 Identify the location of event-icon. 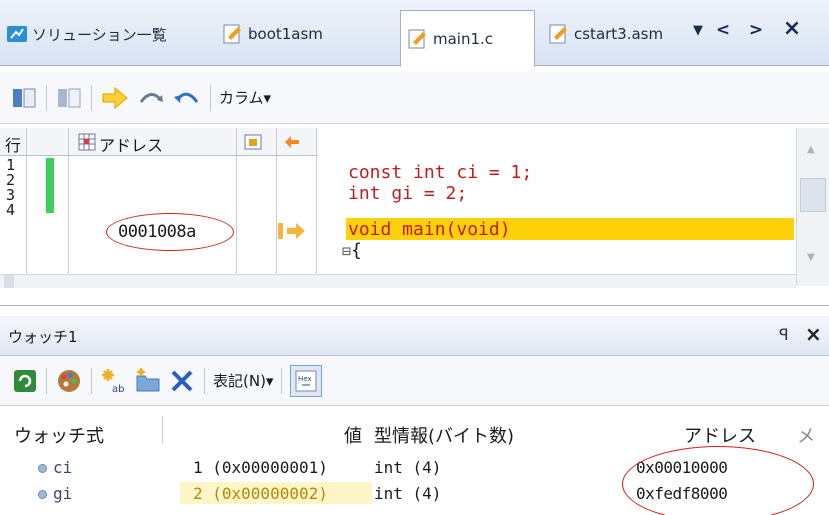
(253, 142).